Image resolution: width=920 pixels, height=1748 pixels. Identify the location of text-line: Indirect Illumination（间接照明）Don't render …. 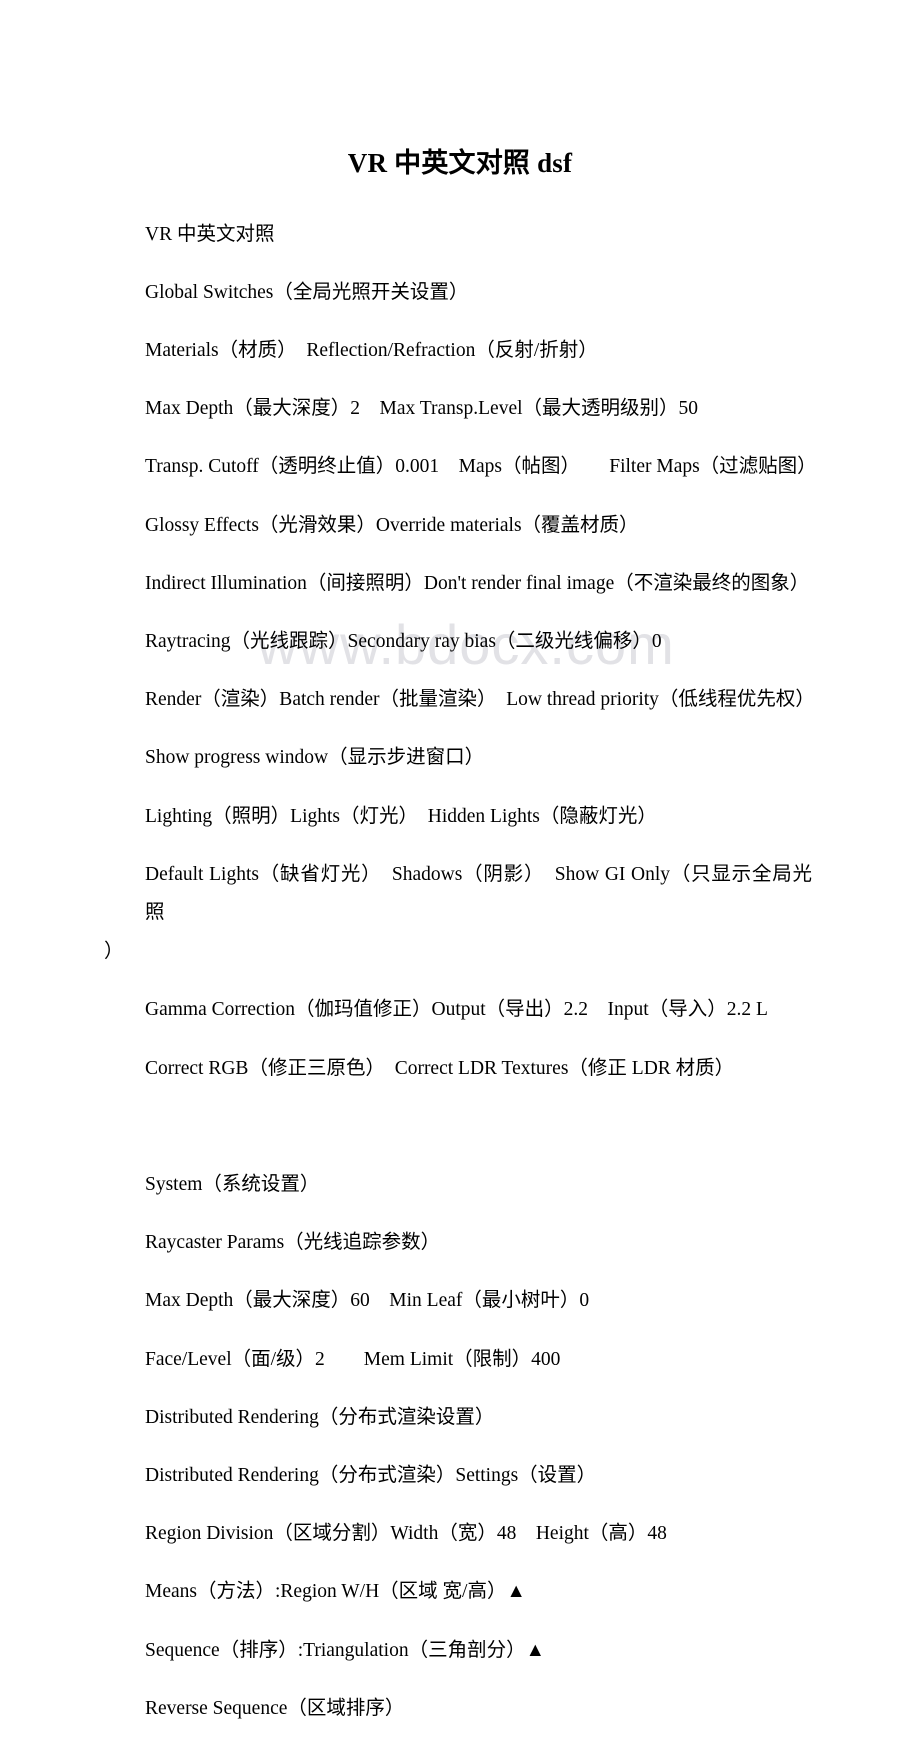
(477, 583).